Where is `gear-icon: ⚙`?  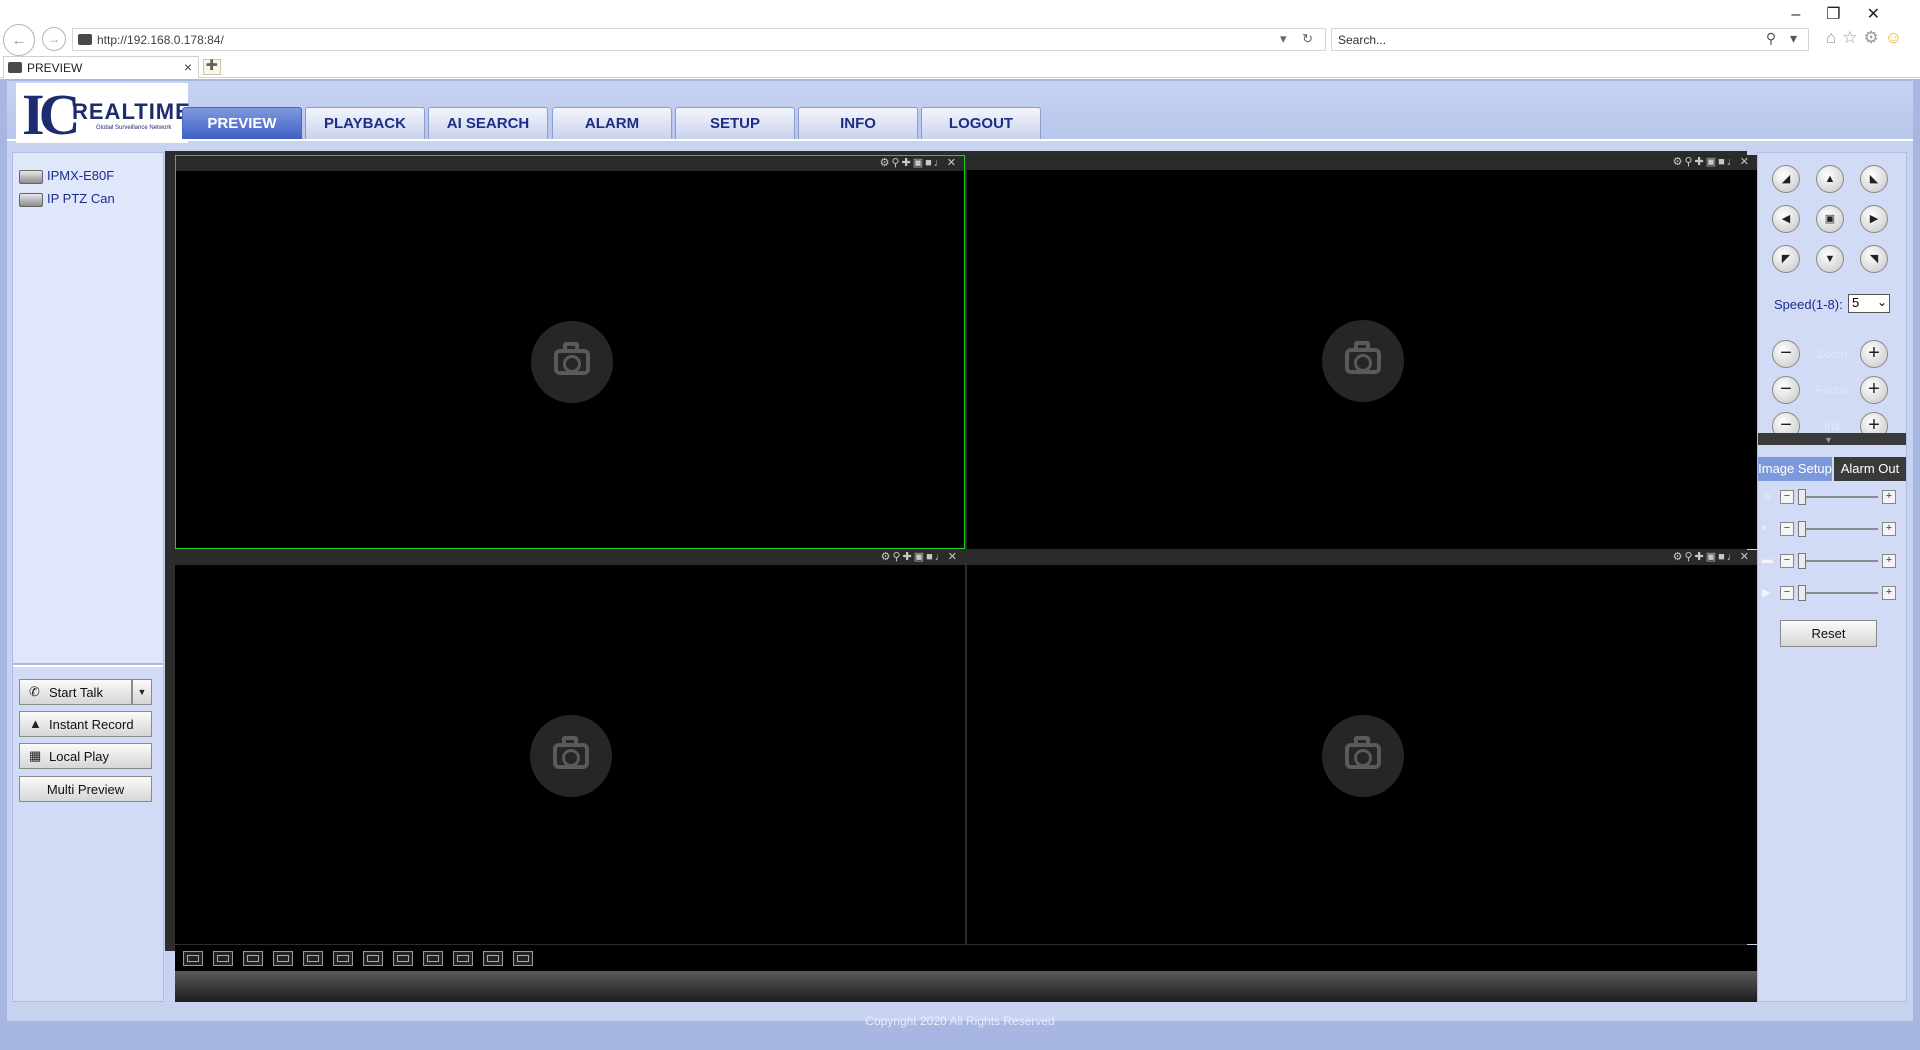 gear-icon: ⚙ is located at coordinates (1874, 37).